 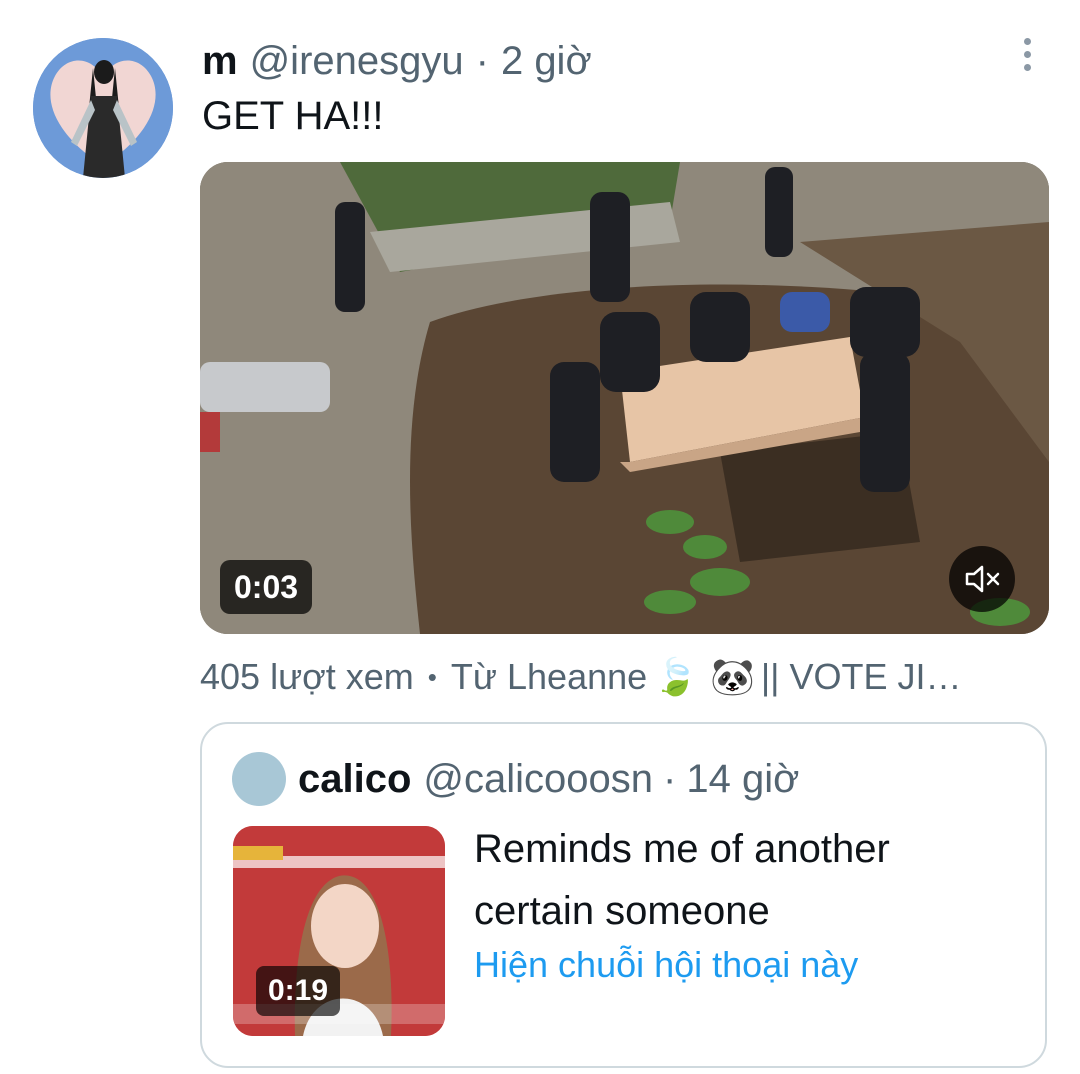 I want to click on quoted-header: calico @calicooosn · 14 giờ, so click(x=548, y=779).